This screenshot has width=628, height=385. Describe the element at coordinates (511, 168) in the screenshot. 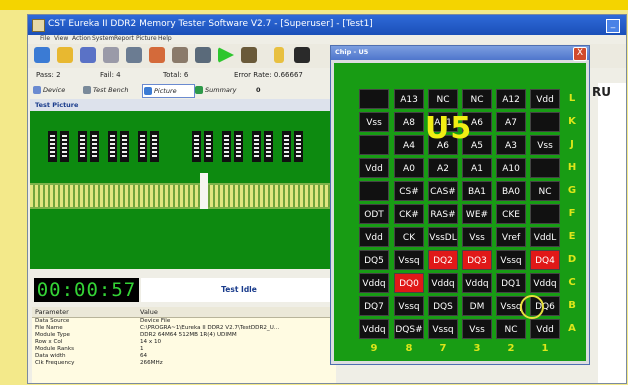

I see `pin-a10: A10` at that location.